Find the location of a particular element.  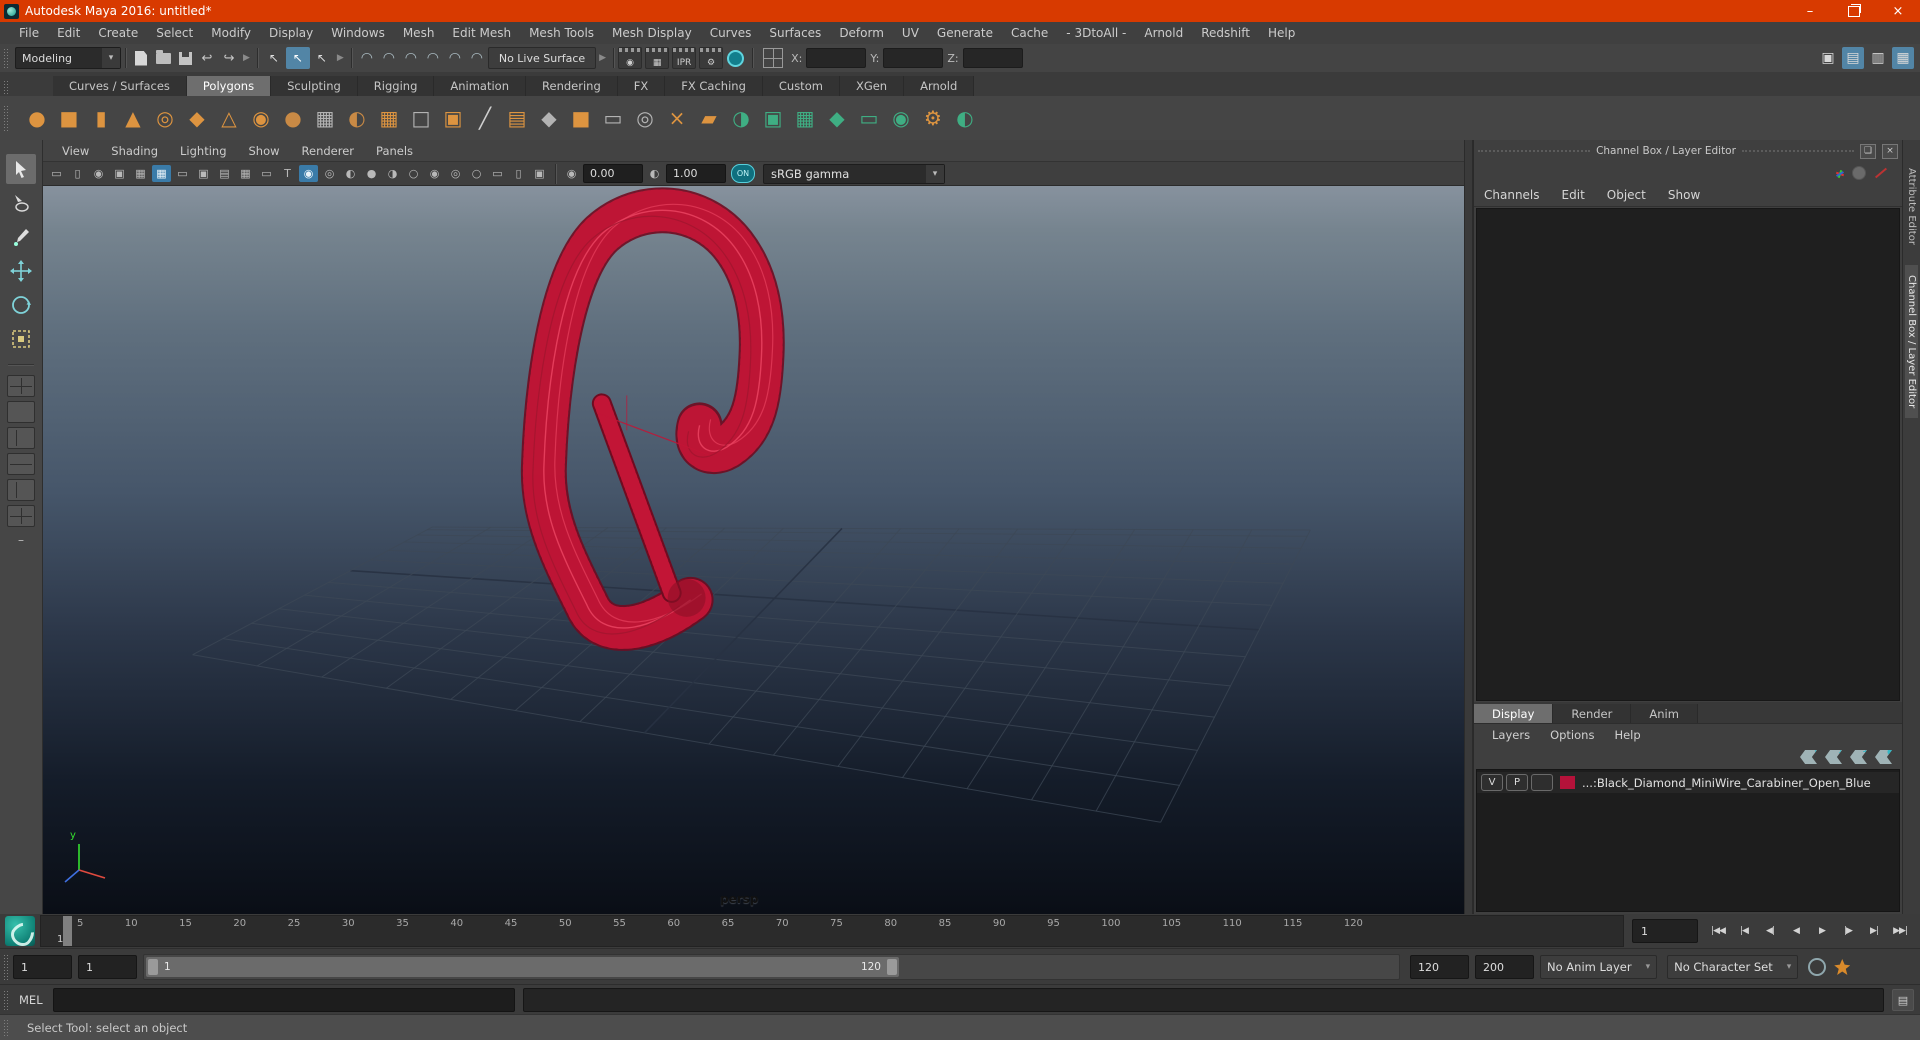

poly-pyramid-icon: △ is located at coordinates (229, 118).